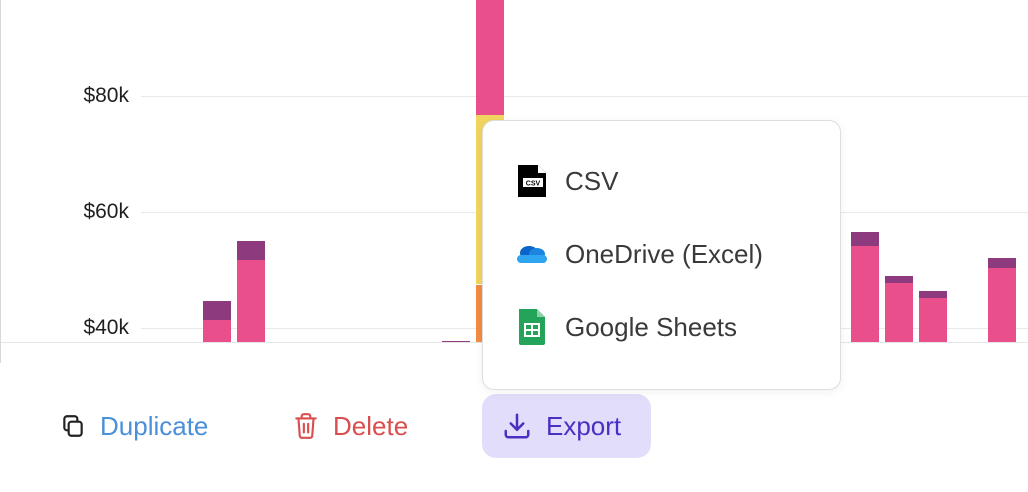  What do you see at coordinates (154, 425) in the screenshot?
I see `duplicate-label: Duplicate` at bounding box center [154, 425].